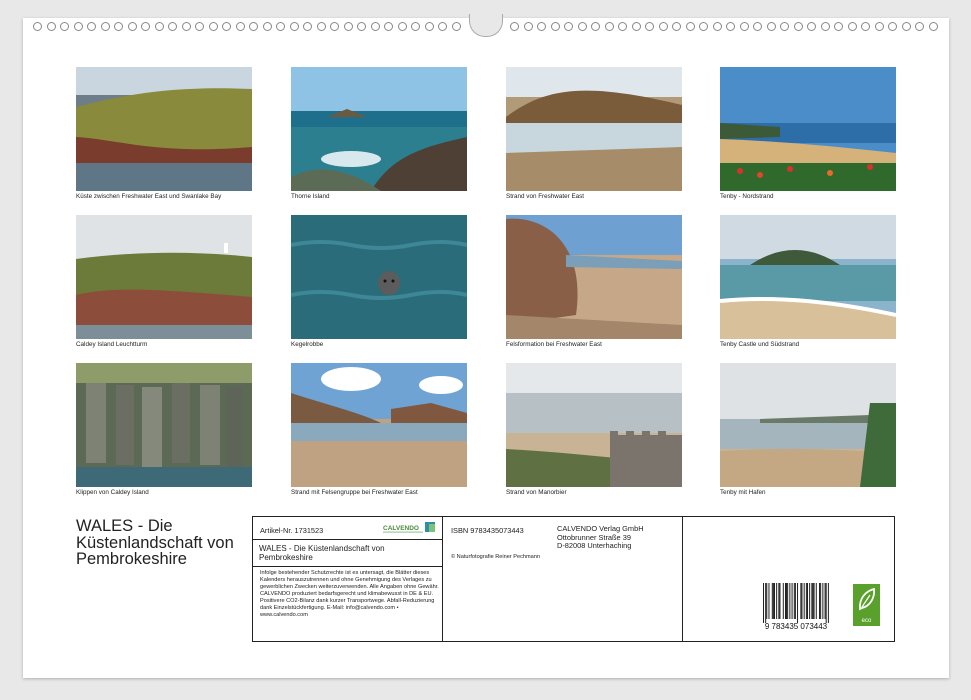 The image size is (971, 700). I want to click on leaf-icon, so click(867, 599).